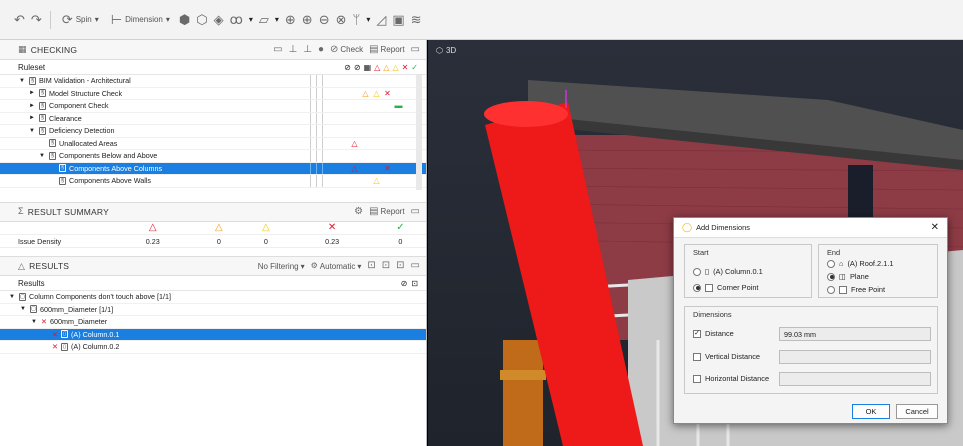 The image size is (963, 446). Describe the element at coordinates (358, 211) in the screenshot. I see `settings-icon: ⚙` at that location.